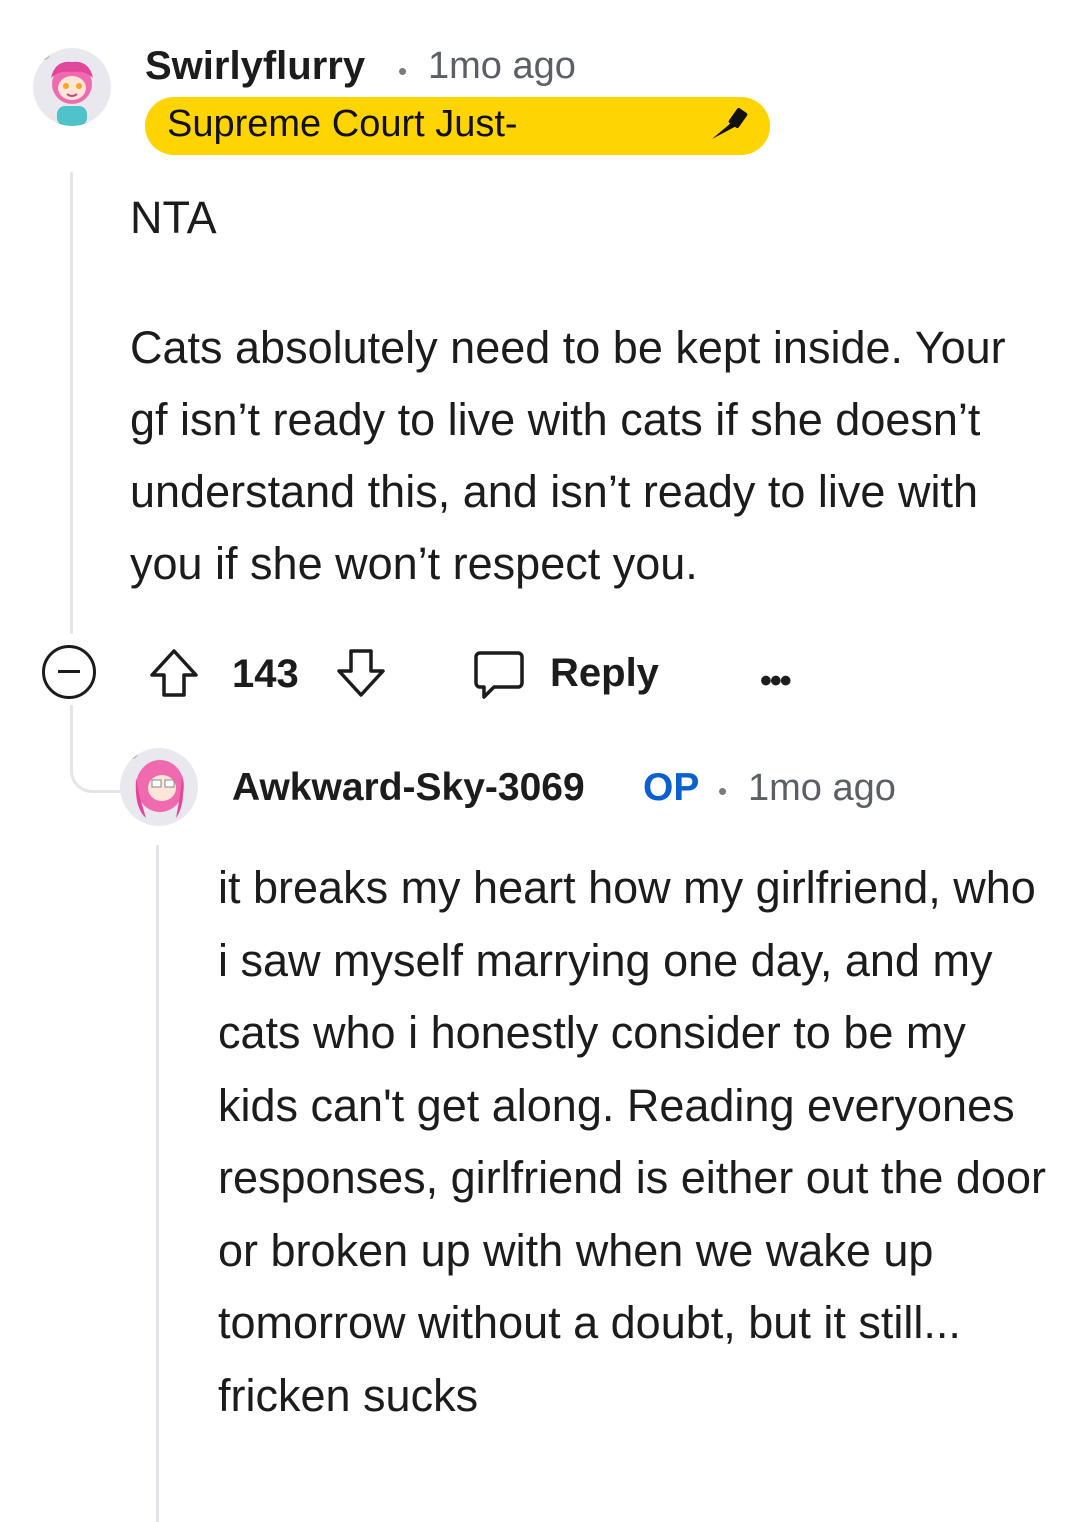 Image resolution: width=1080 pixels, height=1522 pixels. I want to click on op-badge: OP, so click(671, 787).